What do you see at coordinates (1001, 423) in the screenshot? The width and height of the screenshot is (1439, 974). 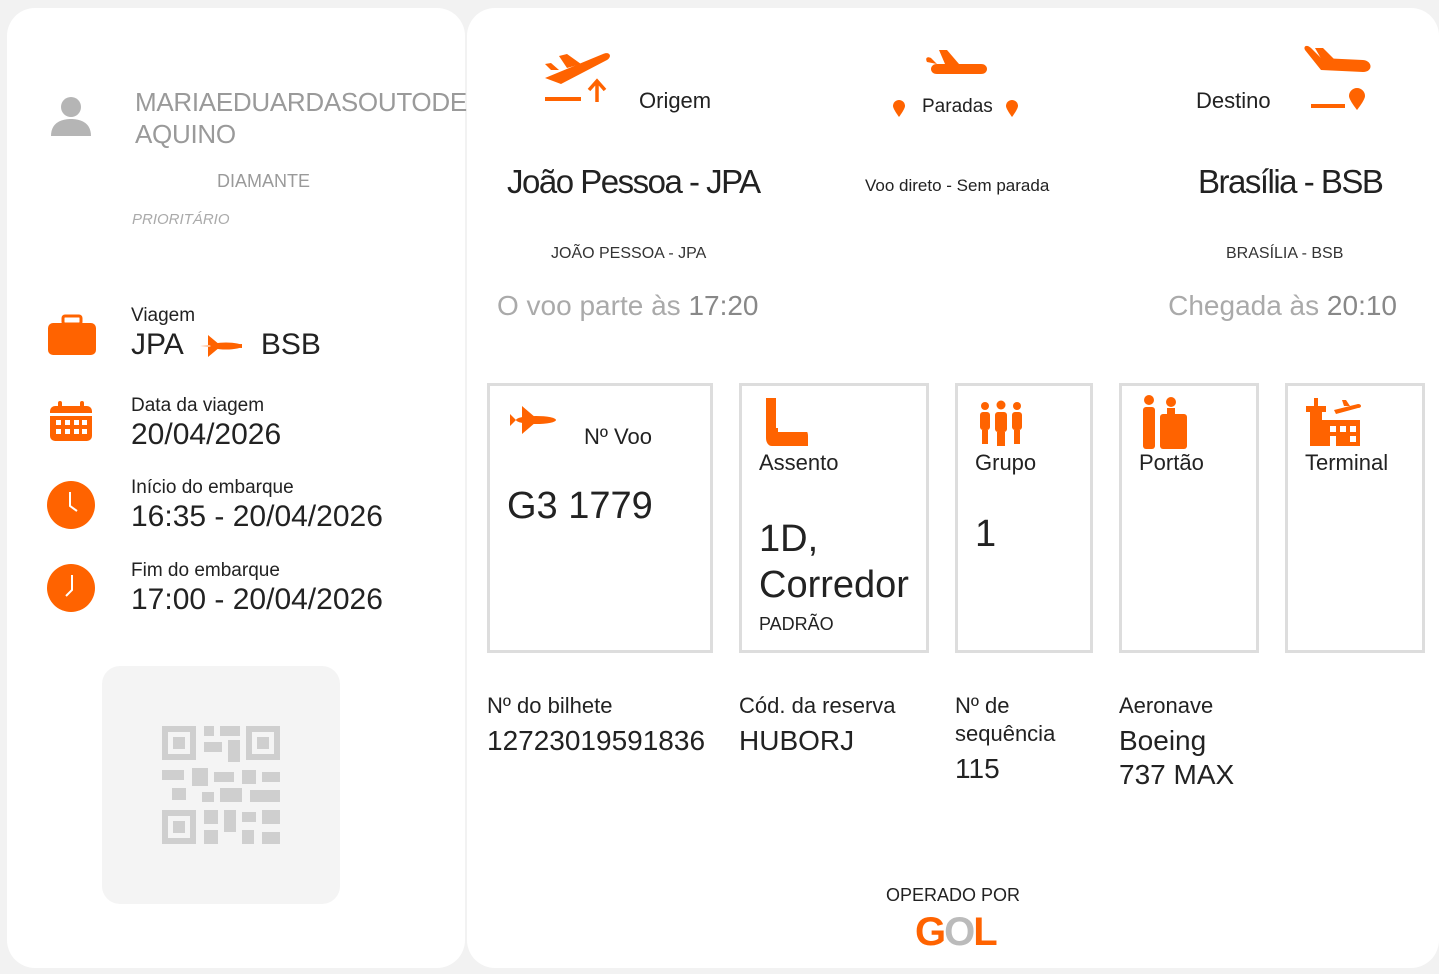 I see `group-icon` at bounding box center [1001, 423].